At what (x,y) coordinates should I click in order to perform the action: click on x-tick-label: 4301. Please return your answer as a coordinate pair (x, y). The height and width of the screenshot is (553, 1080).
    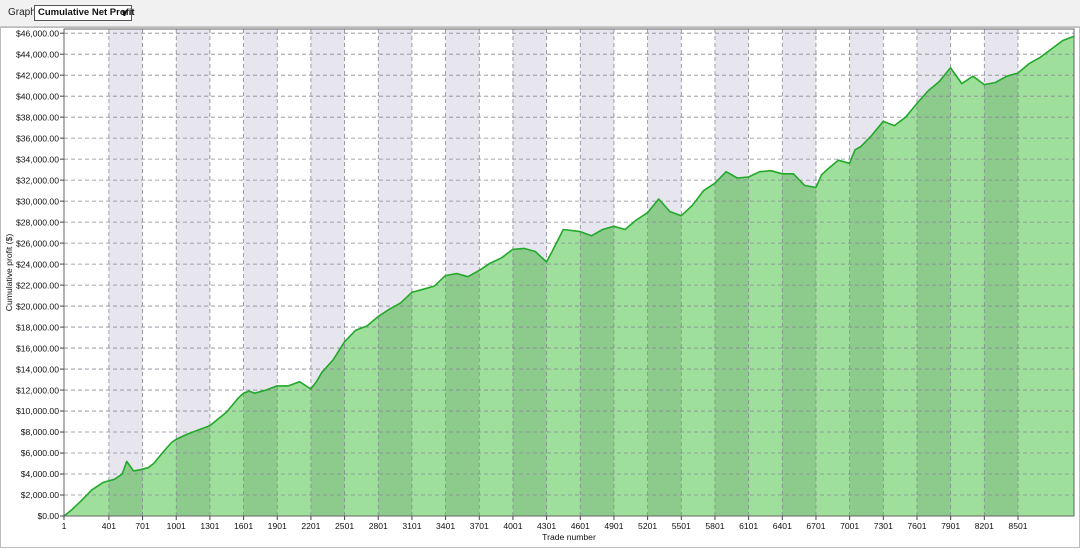
    Looking at the image, I should click on (546, 526).